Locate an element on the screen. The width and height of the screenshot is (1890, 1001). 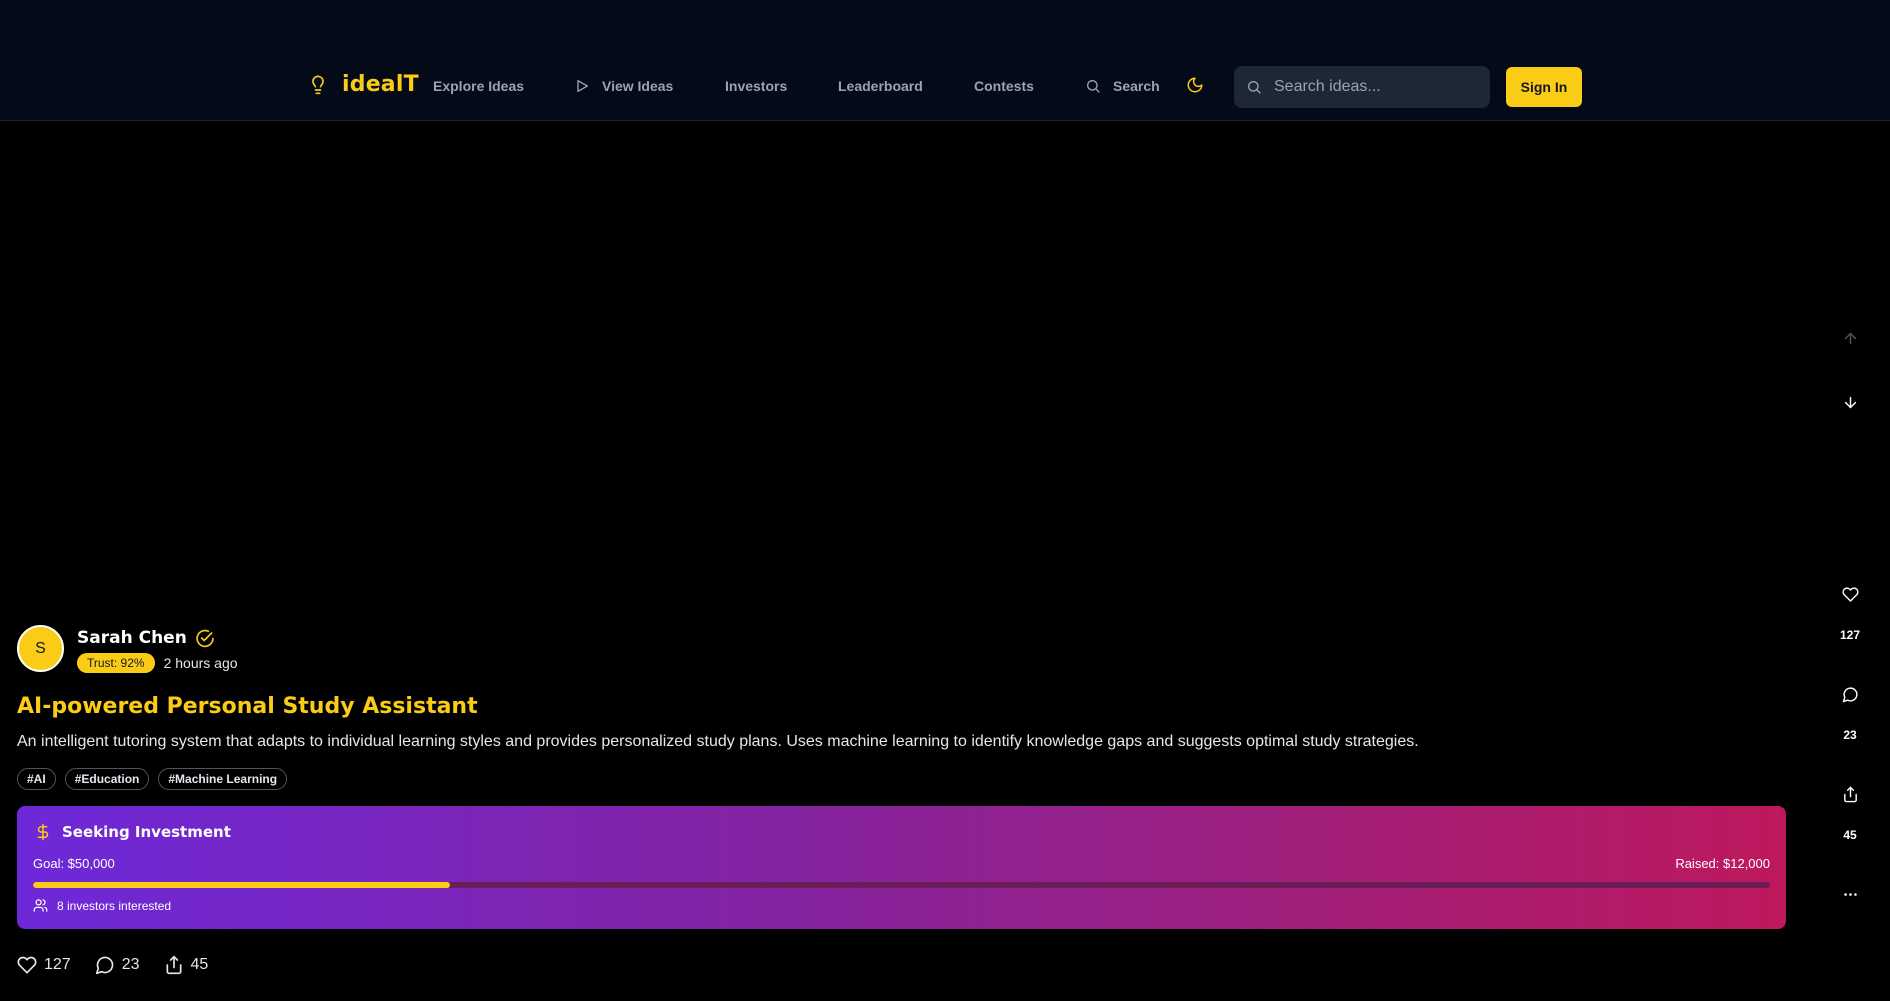
tag-list: #AI #Education #Machine Learning is located at coordinates (152, 779).